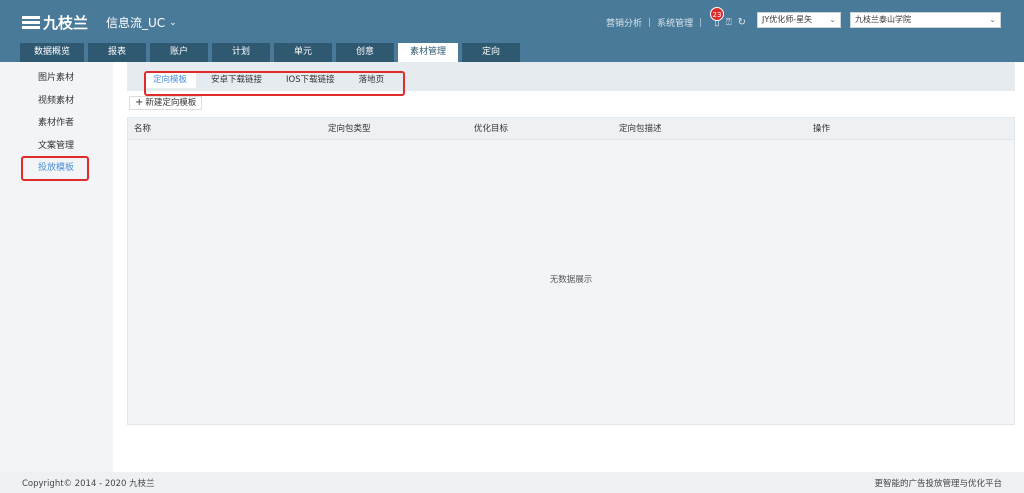 This screenshot has height=493, width=1024. What do you see at coordinates (241, 52) in the screenshot?
I see `tab-plans: 计划` at bounding box center [241, 52].